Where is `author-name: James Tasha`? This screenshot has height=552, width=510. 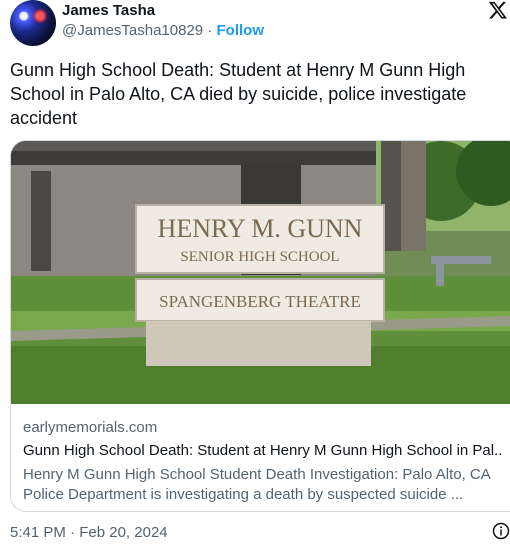 author-name: James Tasha is located at coordinates (108, 10).